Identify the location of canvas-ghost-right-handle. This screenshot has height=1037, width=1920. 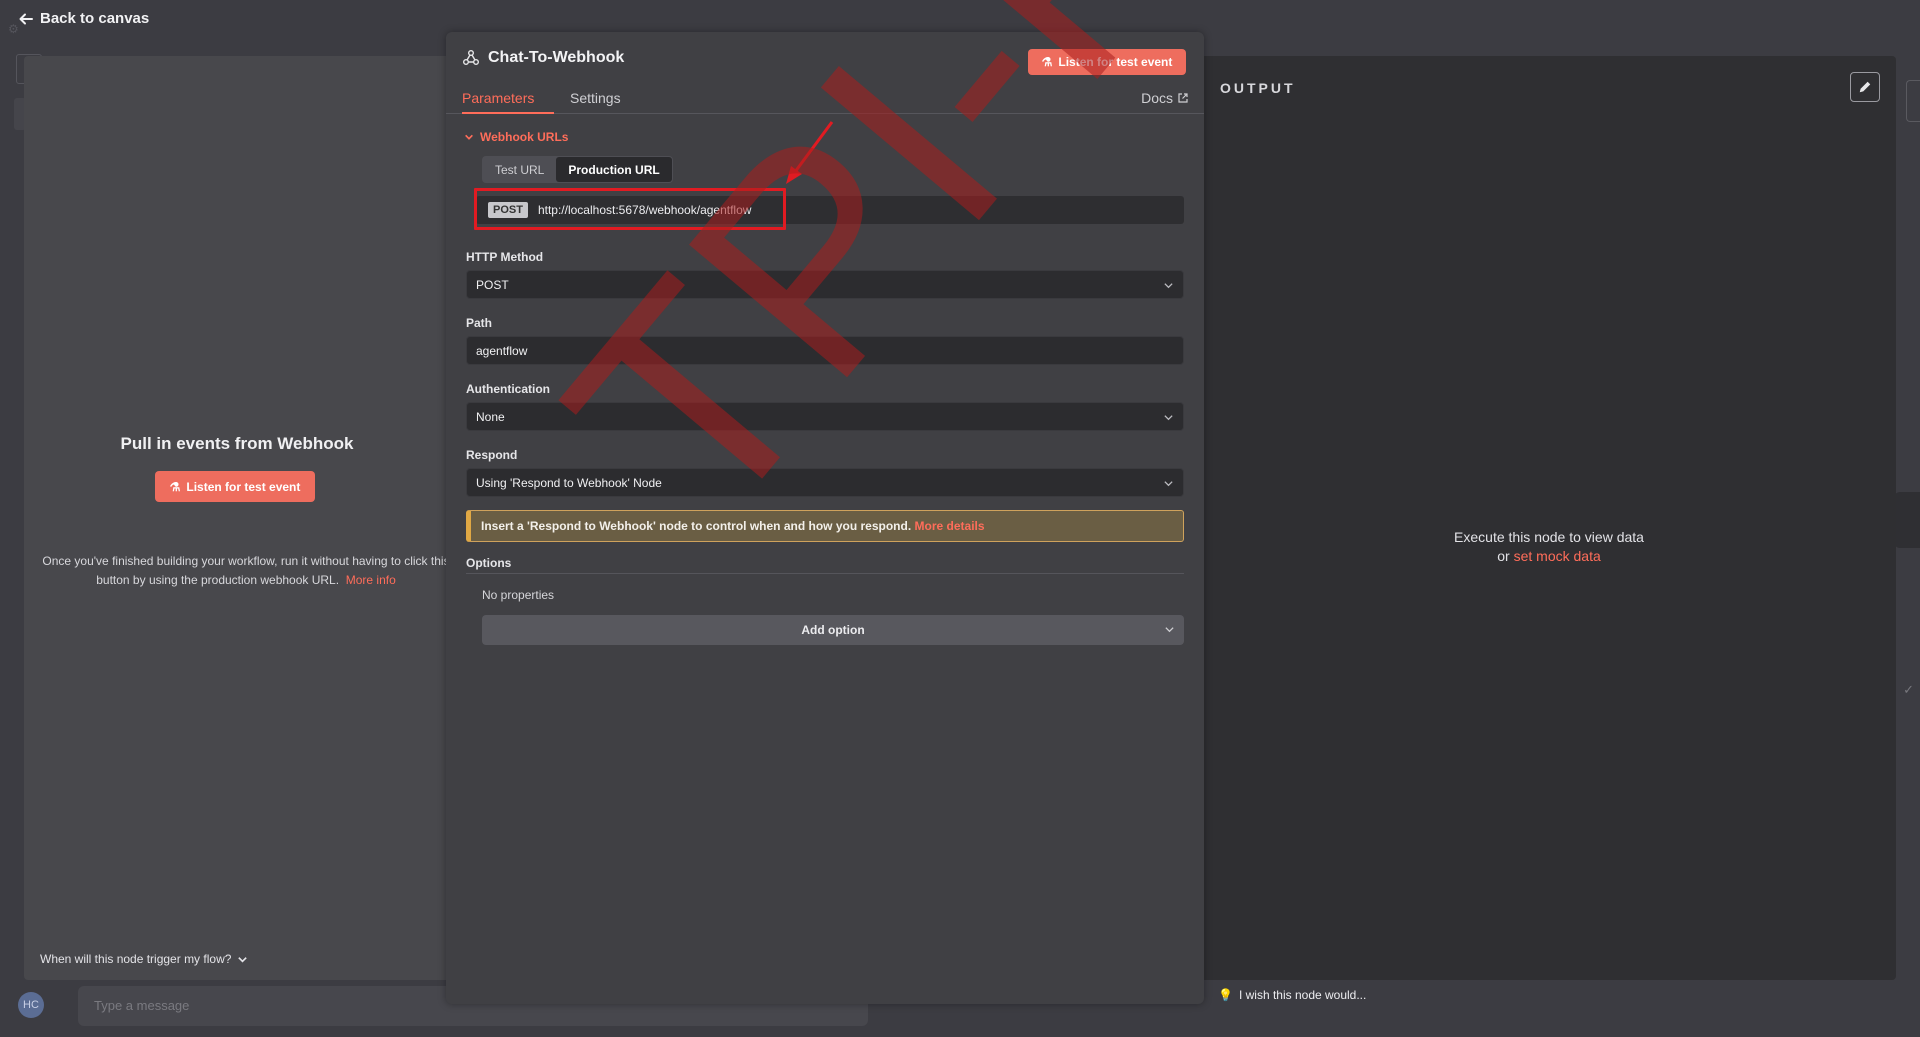
(1907, 520).